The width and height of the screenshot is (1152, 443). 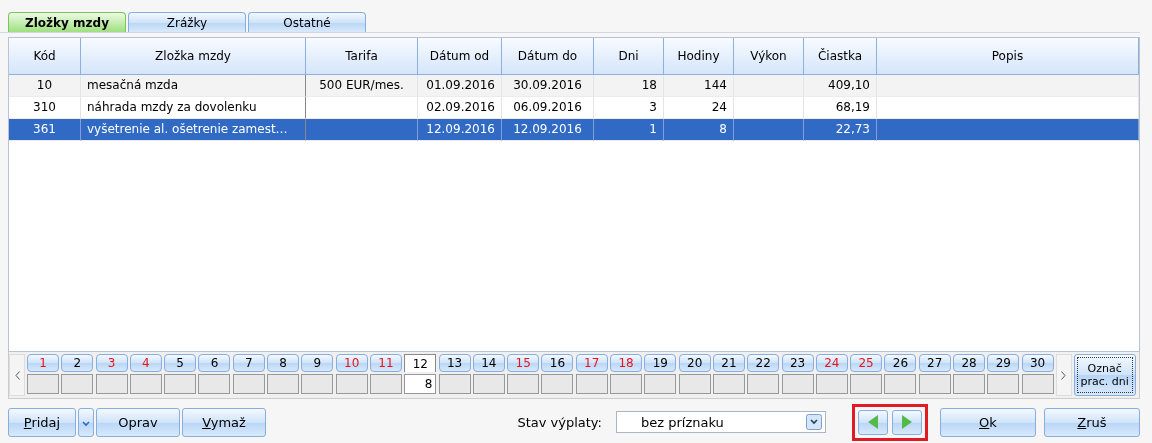 I want to click on day-button: 22, so click(x=763, y=363).